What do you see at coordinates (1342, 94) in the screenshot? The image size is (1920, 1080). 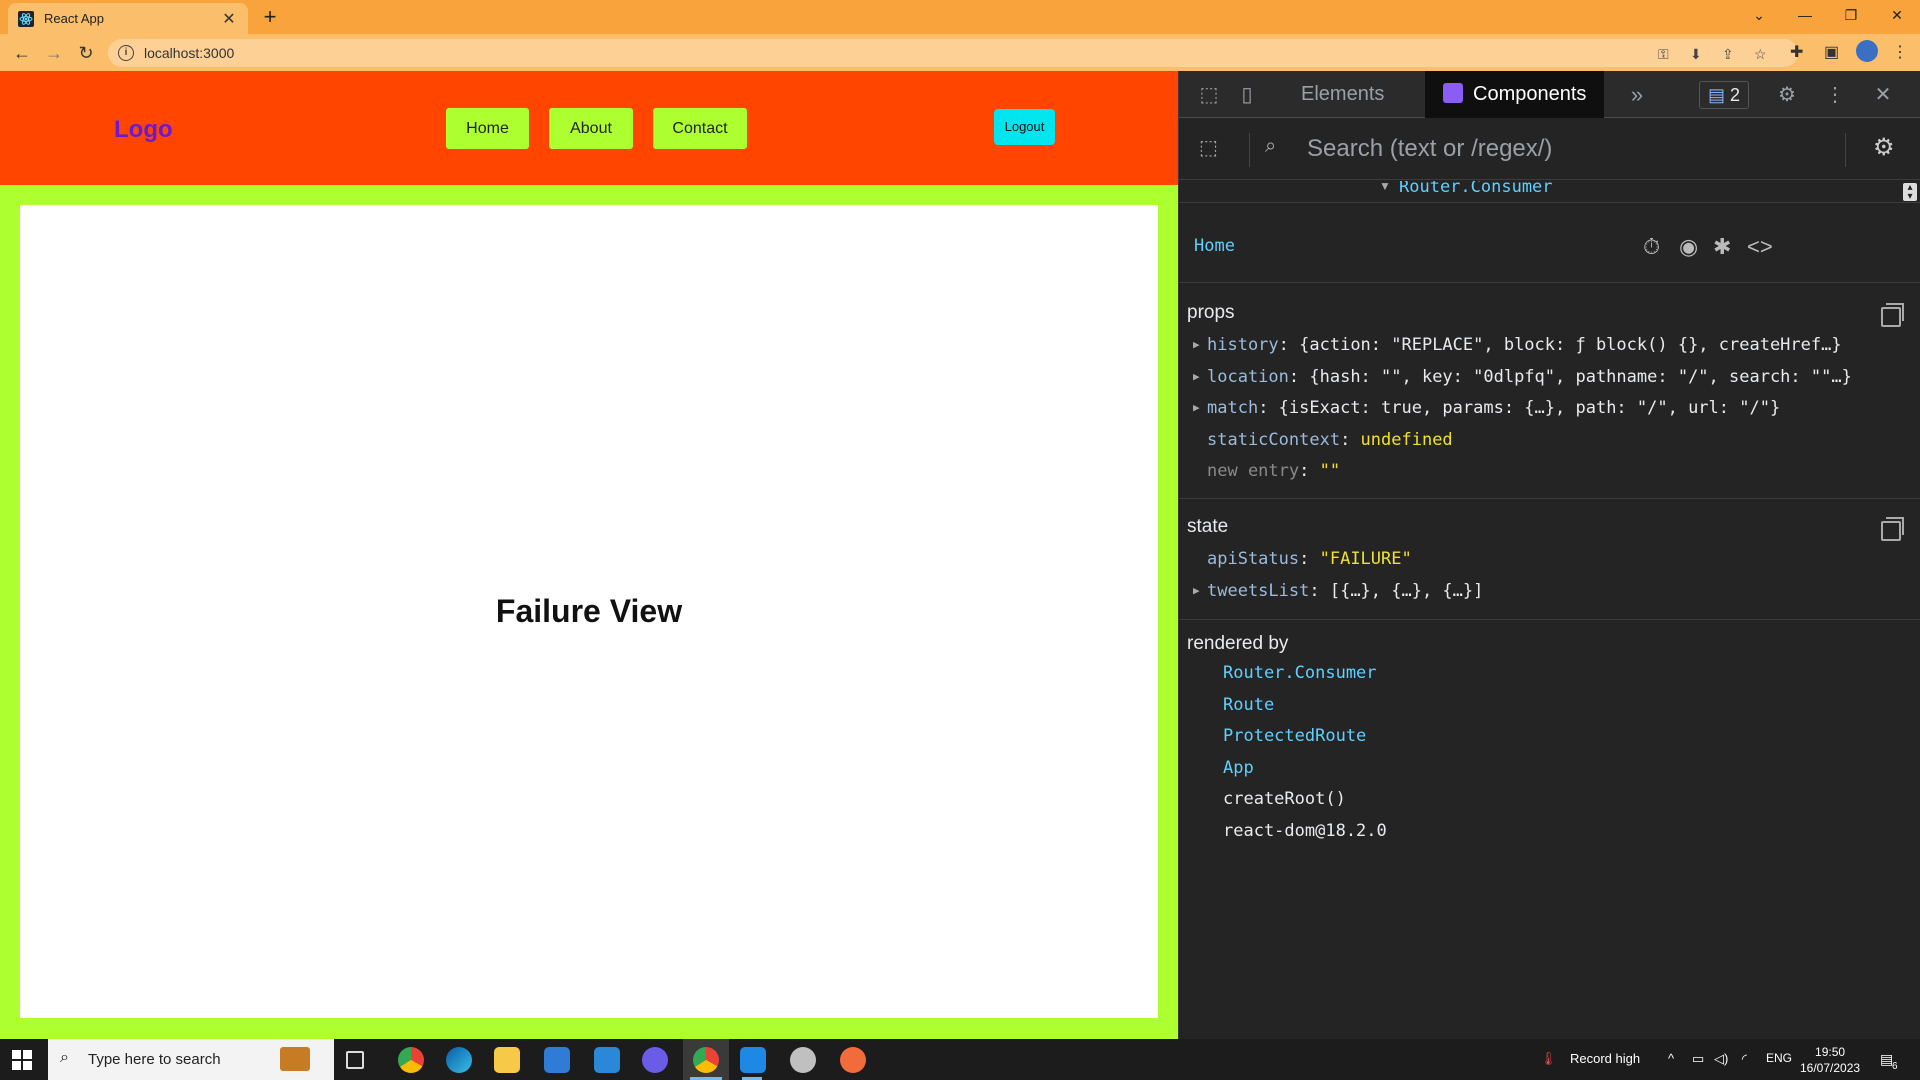 I see `tab-elements: Elements` at bounding box center [1342, 94].